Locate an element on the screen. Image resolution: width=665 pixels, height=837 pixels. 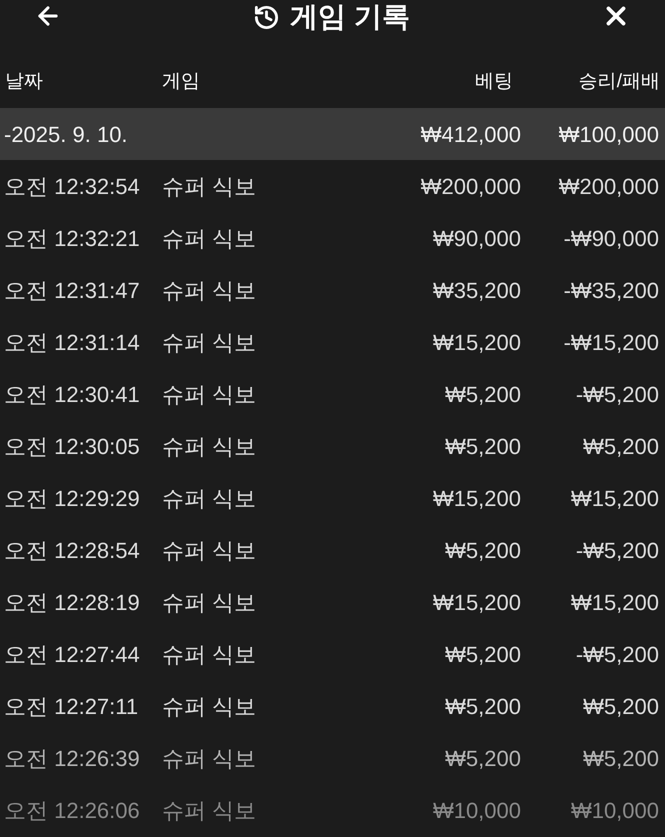
column-header: 베팅 is located at coordinates (493, 82).